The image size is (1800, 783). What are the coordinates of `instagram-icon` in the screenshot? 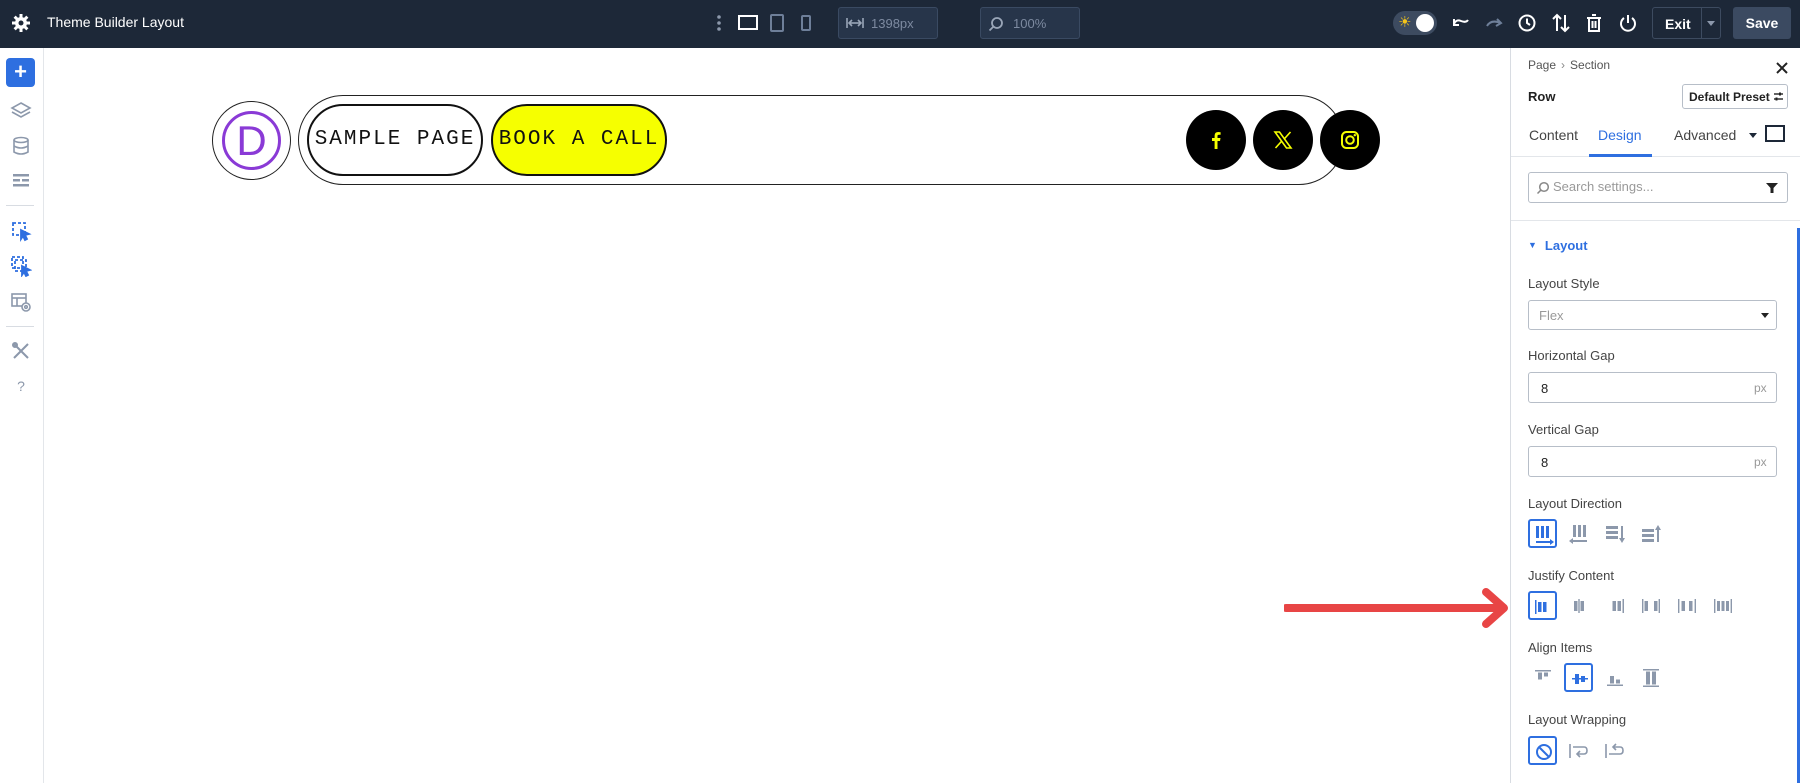 It's located at (1350, 140).